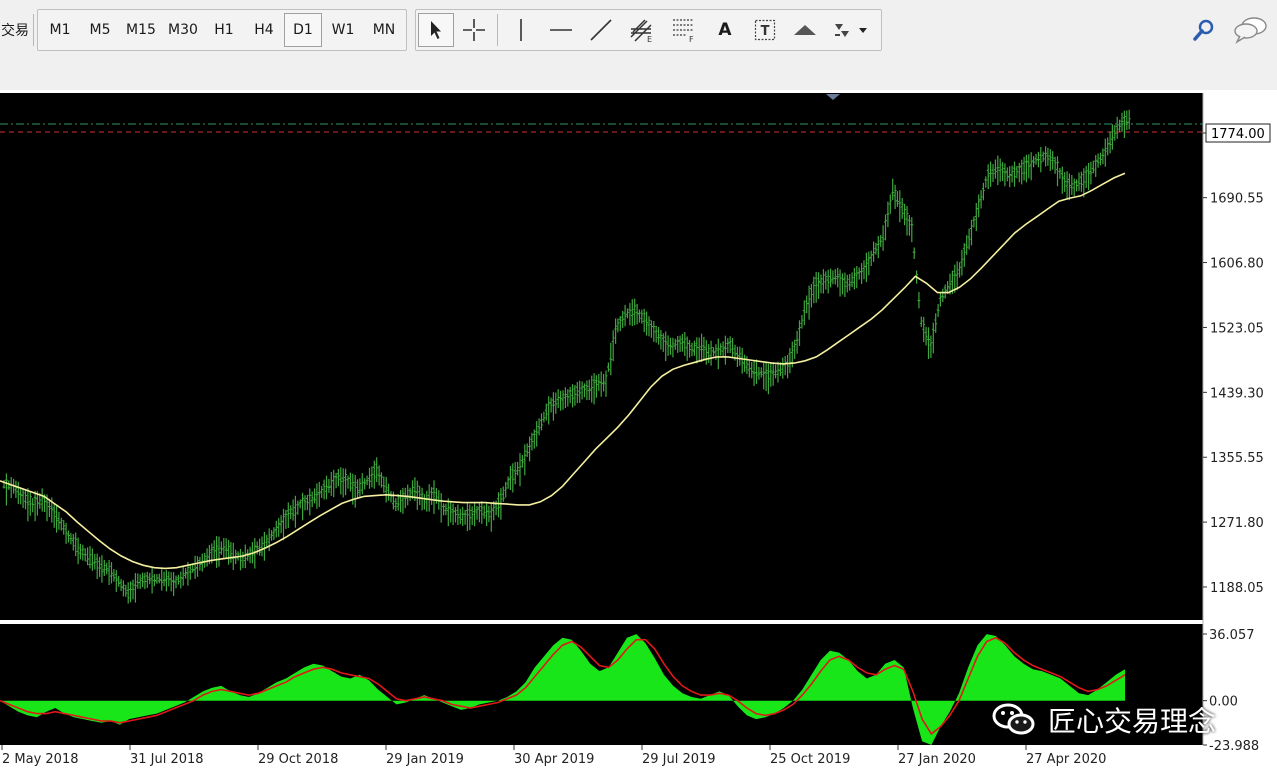 The image size is (1277, 783). Describe the element at coordinates (1066, 759) in the screenshot. I see `date-tick-label: 27 Apr 2020` at that location.